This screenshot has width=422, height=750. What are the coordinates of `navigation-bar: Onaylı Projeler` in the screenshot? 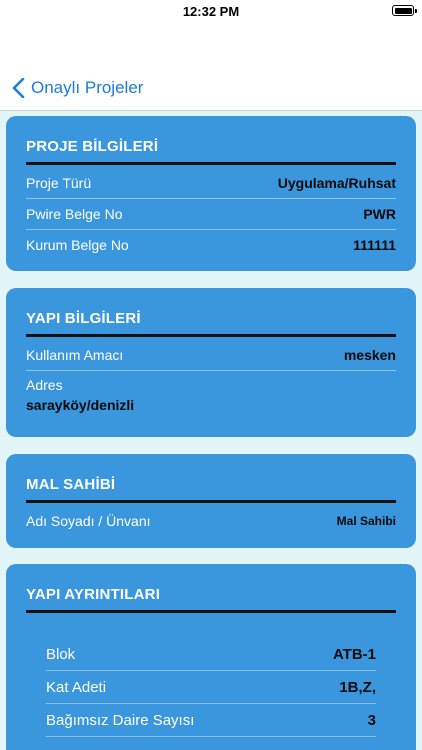 It's located at (211, 67).